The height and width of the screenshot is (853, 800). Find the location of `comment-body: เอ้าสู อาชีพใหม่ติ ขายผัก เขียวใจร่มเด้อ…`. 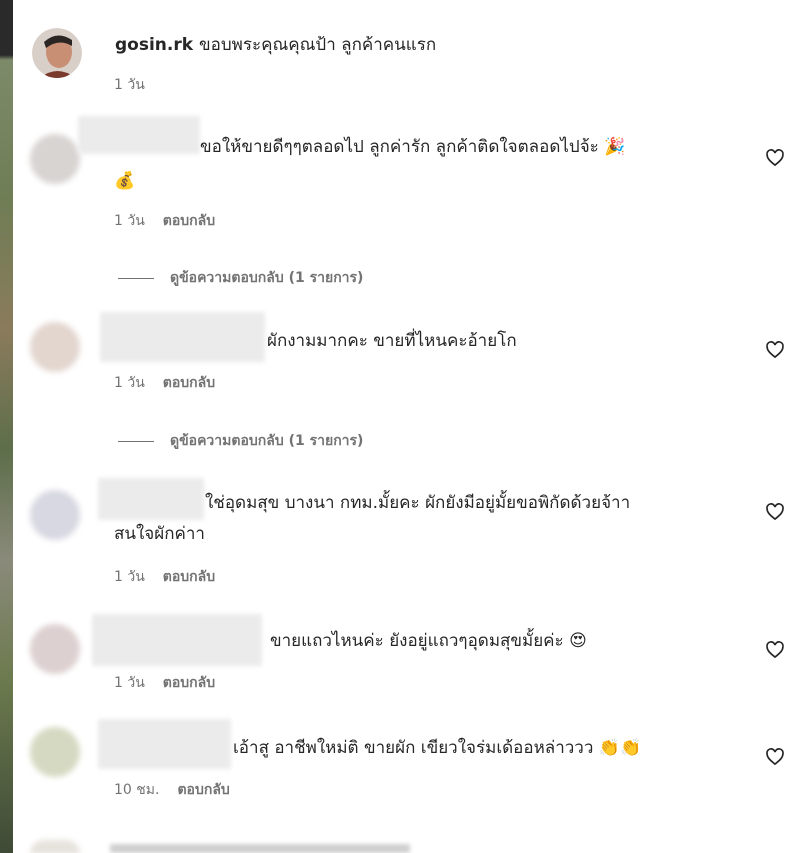

comment-body: เอ้าสู อาชีพใหม่ติ ขายผัก เขียวใจร่มเด้อ… is located at coordinates (437, 748).